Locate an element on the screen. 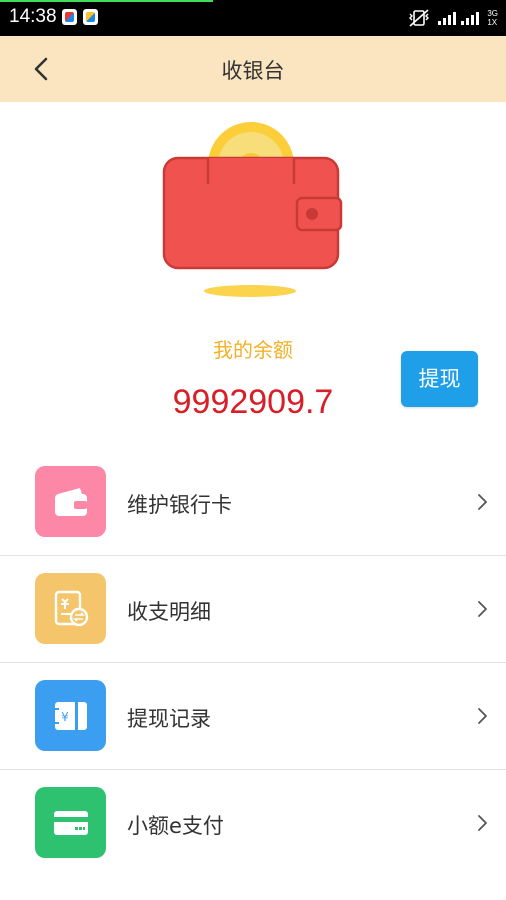  vibrate-off-icon is located at coordinates (419, 18).